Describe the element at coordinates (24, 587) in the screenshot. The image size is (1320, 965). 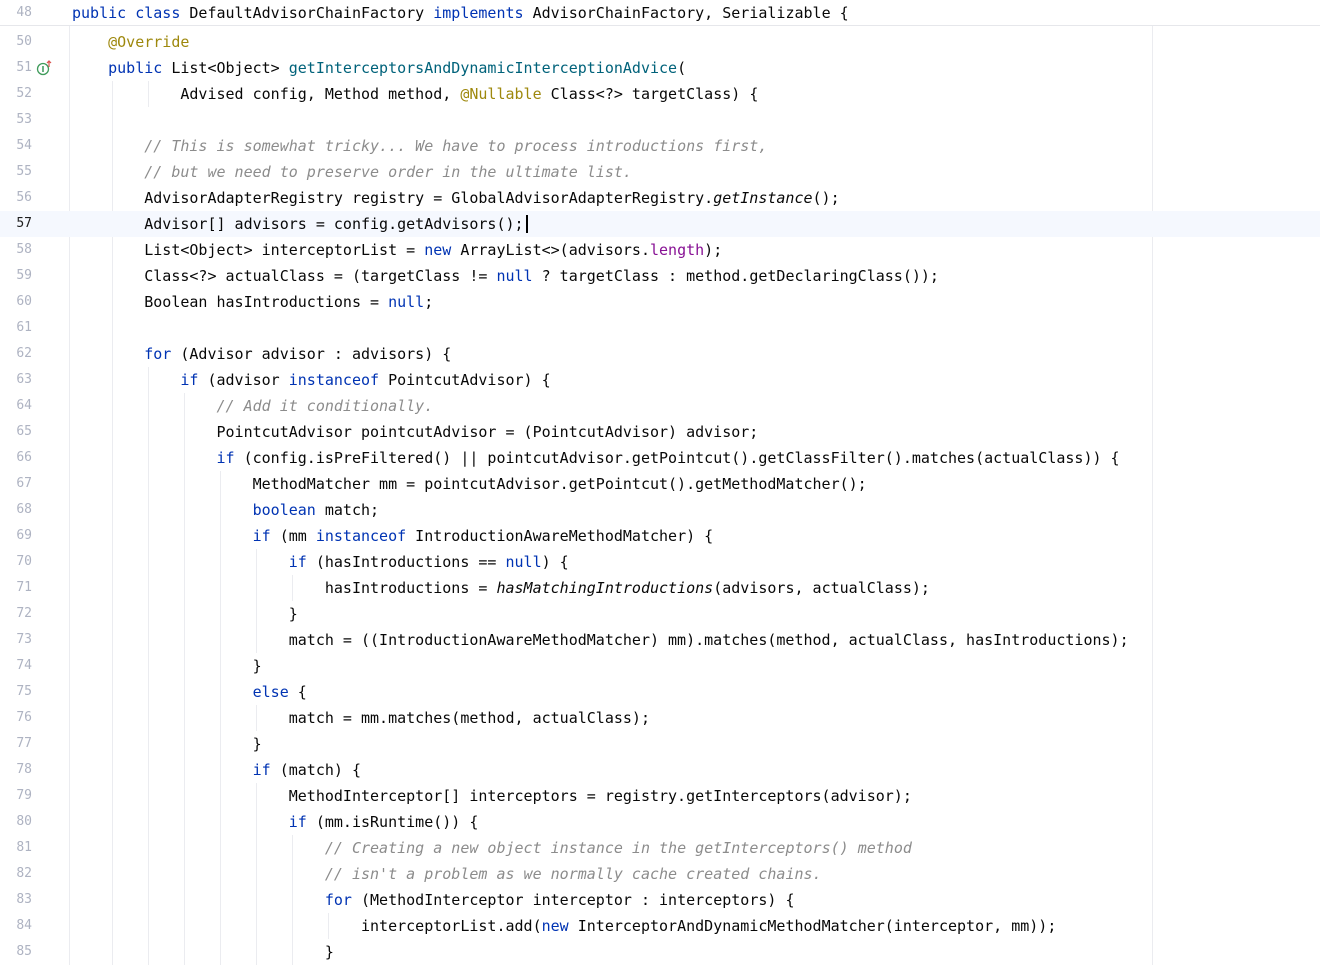
I see `line-number: 71` at that location.